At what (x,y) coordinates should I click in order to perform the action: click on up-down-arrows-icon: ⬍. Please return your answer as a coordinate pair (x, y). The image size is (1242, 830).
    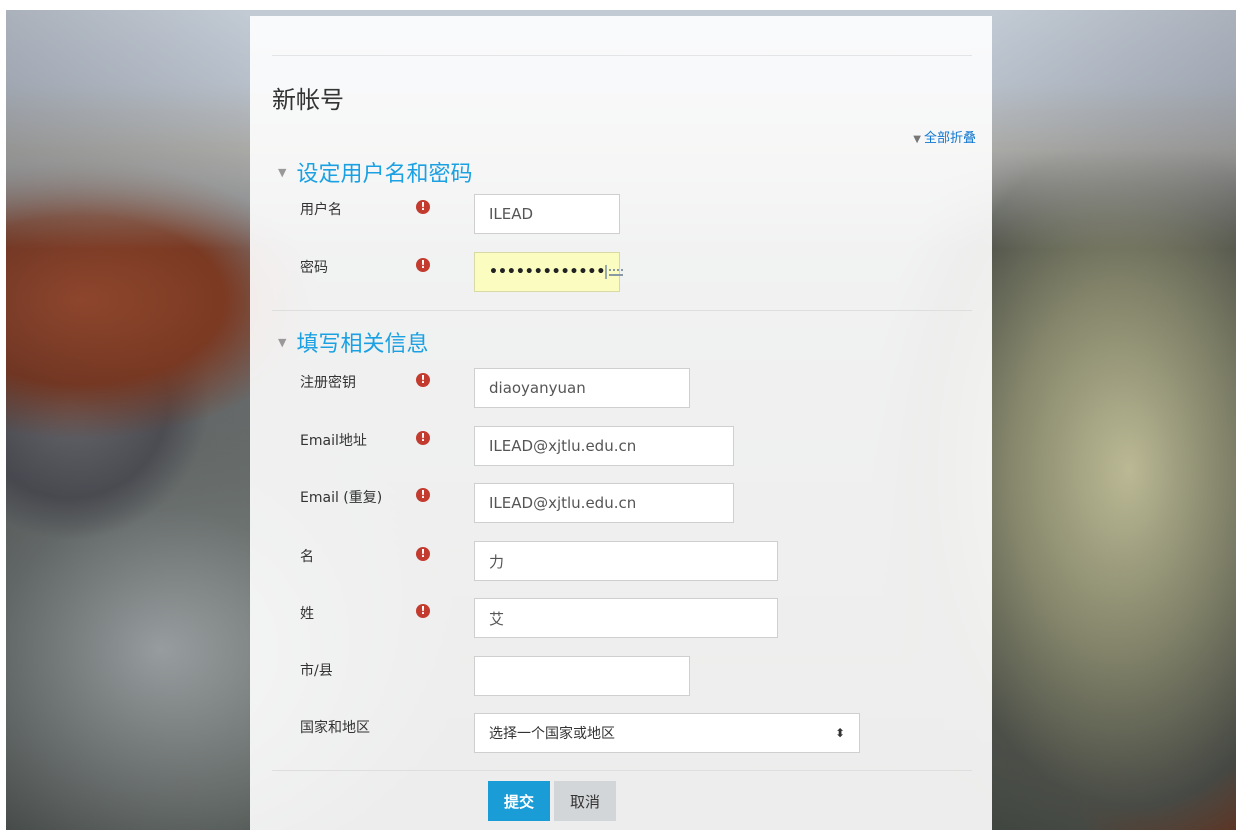
    Looking at the image, I should click on (839, 733).